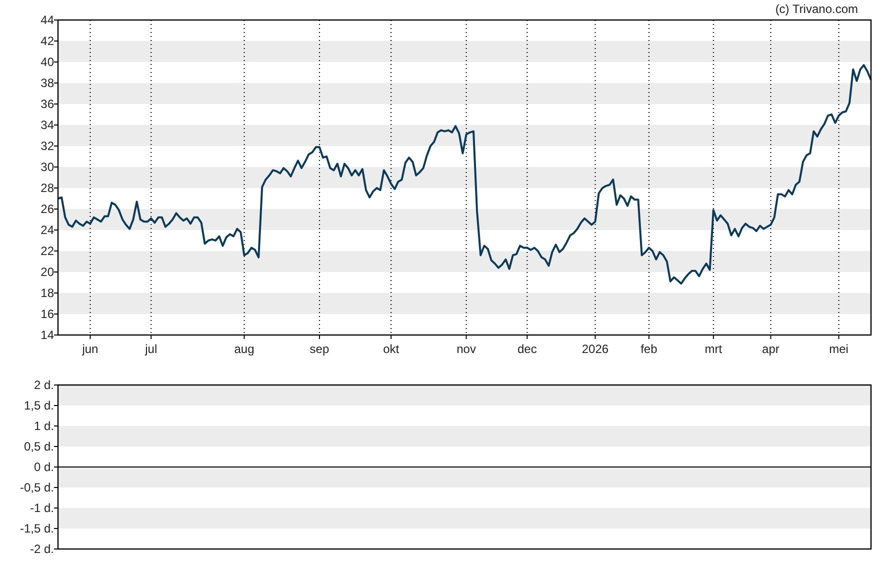 The height and width of the screenshot is (565, 888). What do you see at coordinates (649, 349) in the screenshot?
I see `x-axis-label: feb` at bounding box center [649, 349].